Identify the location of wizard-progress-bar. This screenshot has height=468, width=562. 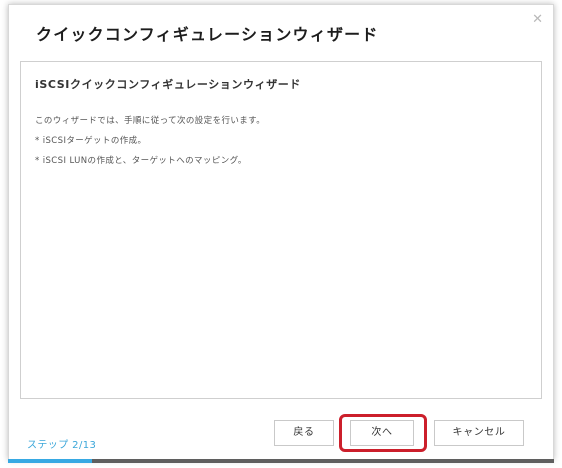
(281, 461).